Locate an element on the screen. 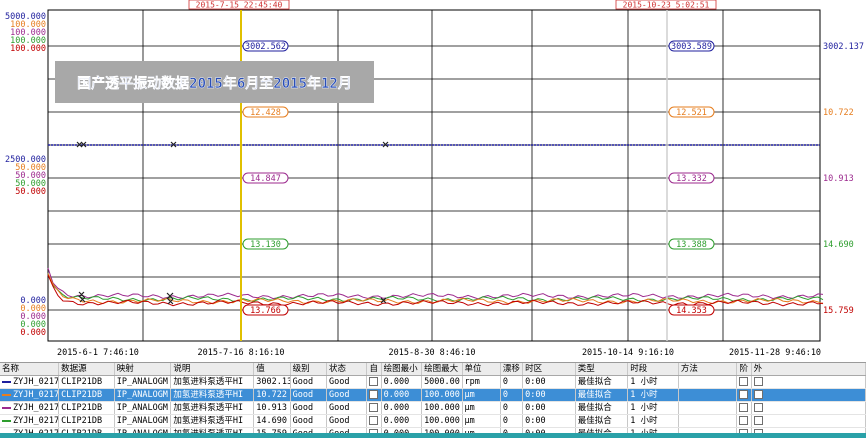 Image resolution: width=866 pixels, height=438 pixels. x-axis-label: 2015-10-14 9:16:10 is located at coordinates (628, 353).